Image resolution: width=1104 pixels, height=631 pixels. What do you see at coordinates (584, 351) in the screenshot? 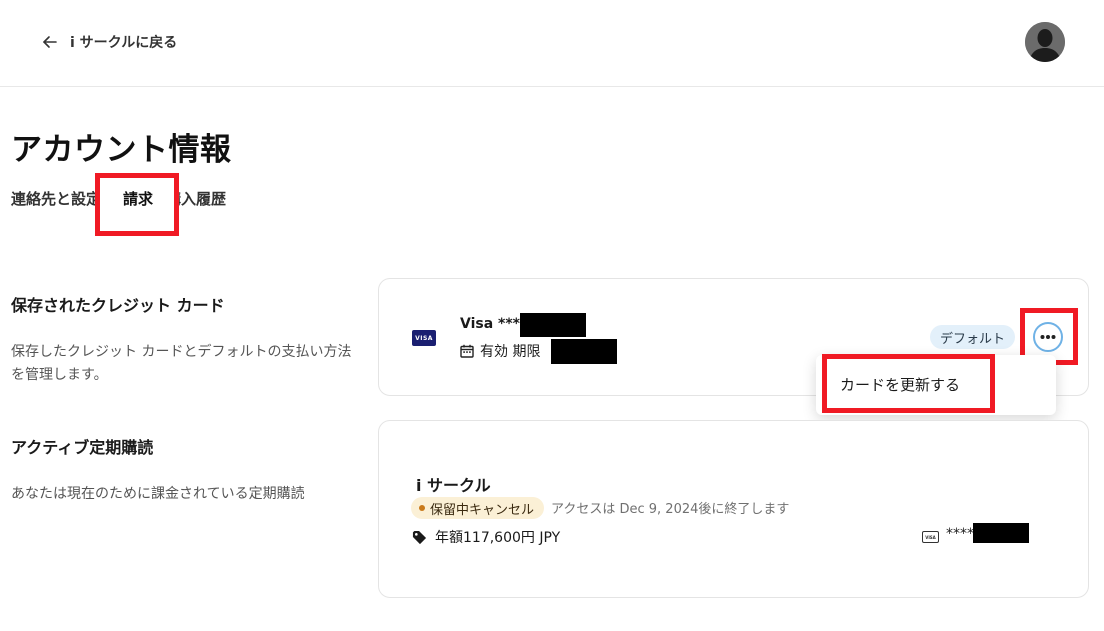
I see `redacted-card-expiry` at bounding box center [584, 351].